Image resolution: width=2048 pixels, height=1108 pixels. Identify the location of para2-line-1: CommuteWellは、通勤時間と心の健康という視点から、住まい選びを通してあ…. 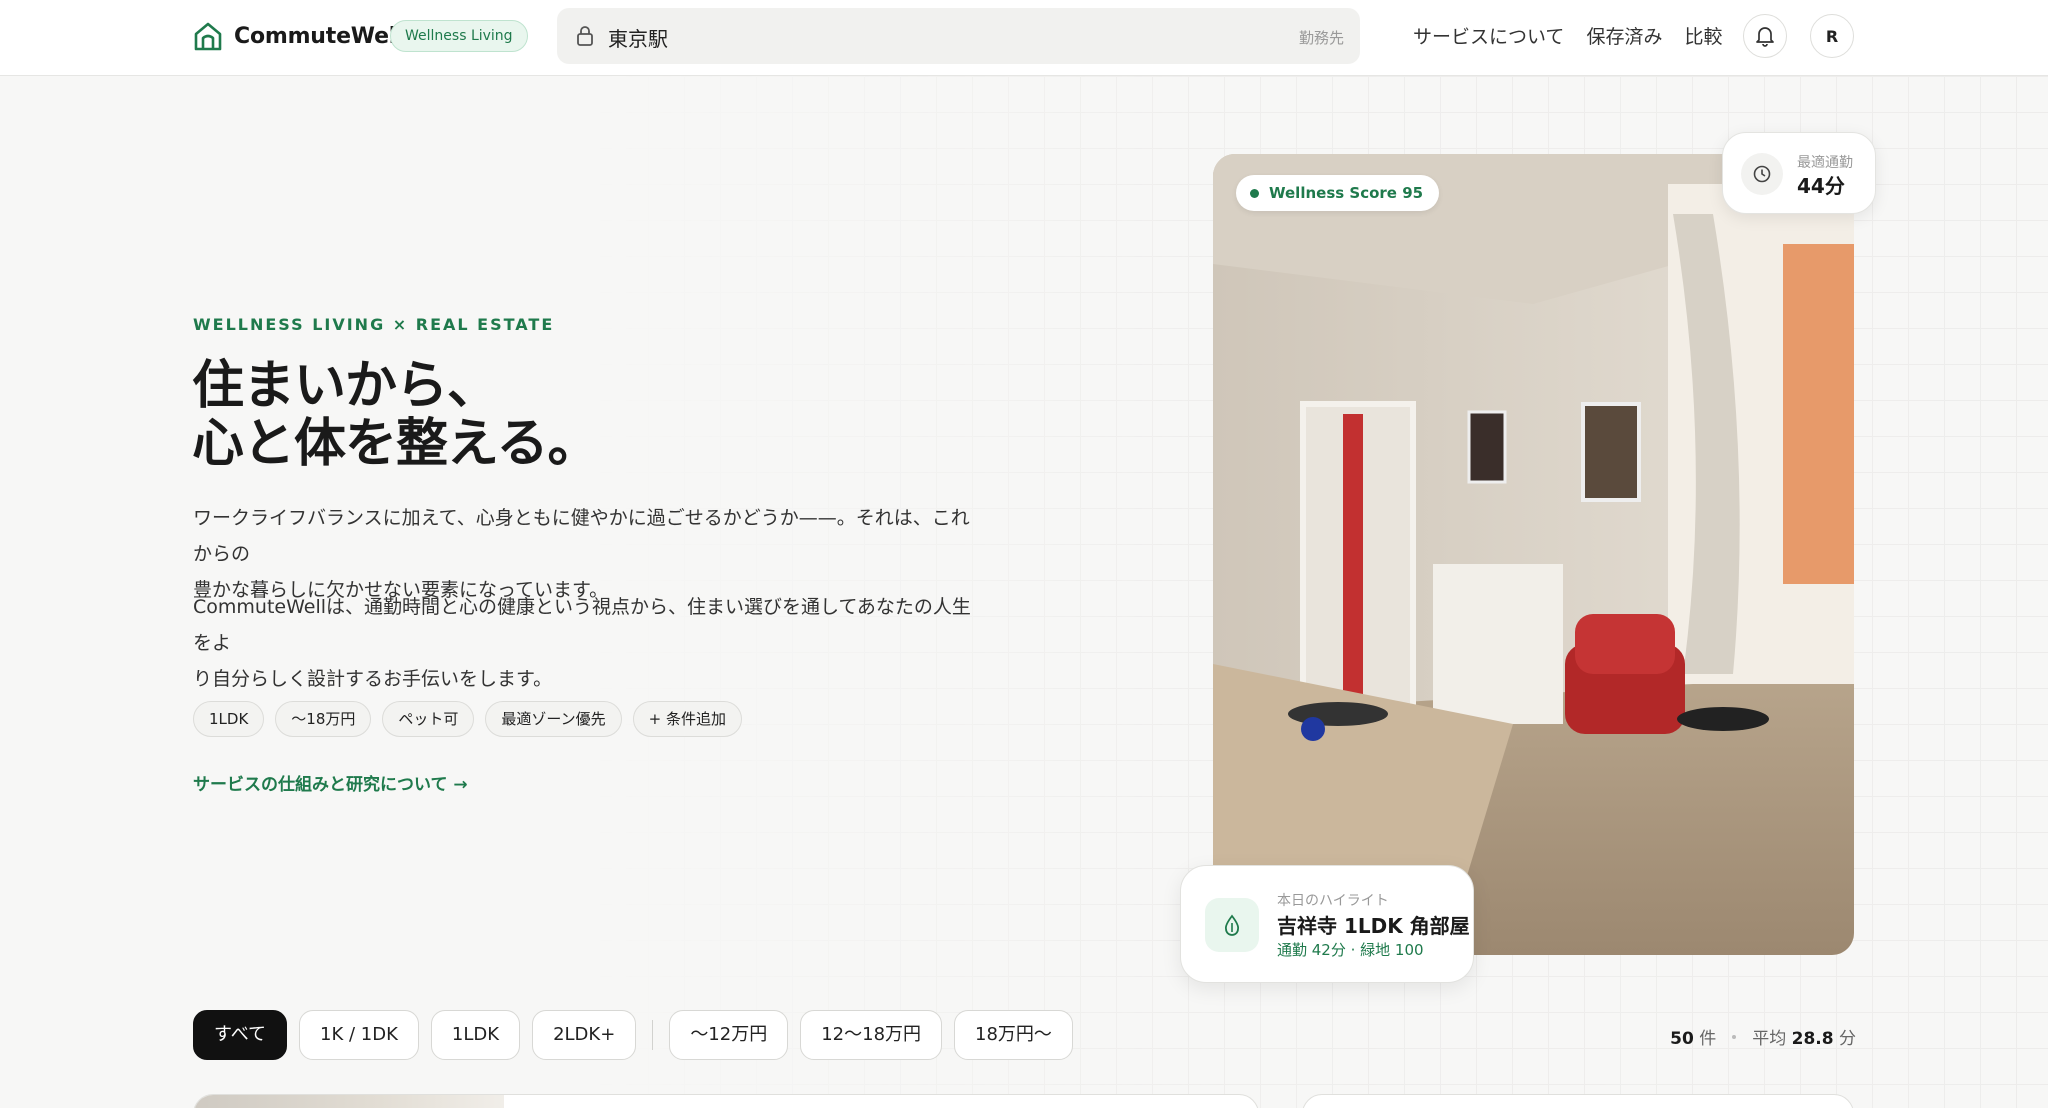
(582, 625).